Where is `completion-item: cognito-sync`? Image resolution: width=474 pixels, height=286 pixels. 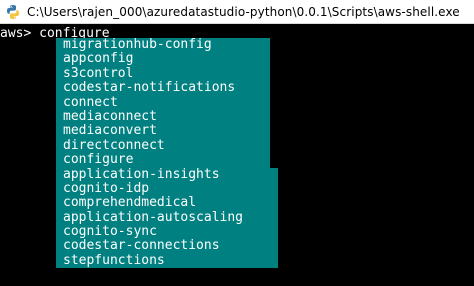 completion-item: cognito-sync is located at coordinates (167, 232).